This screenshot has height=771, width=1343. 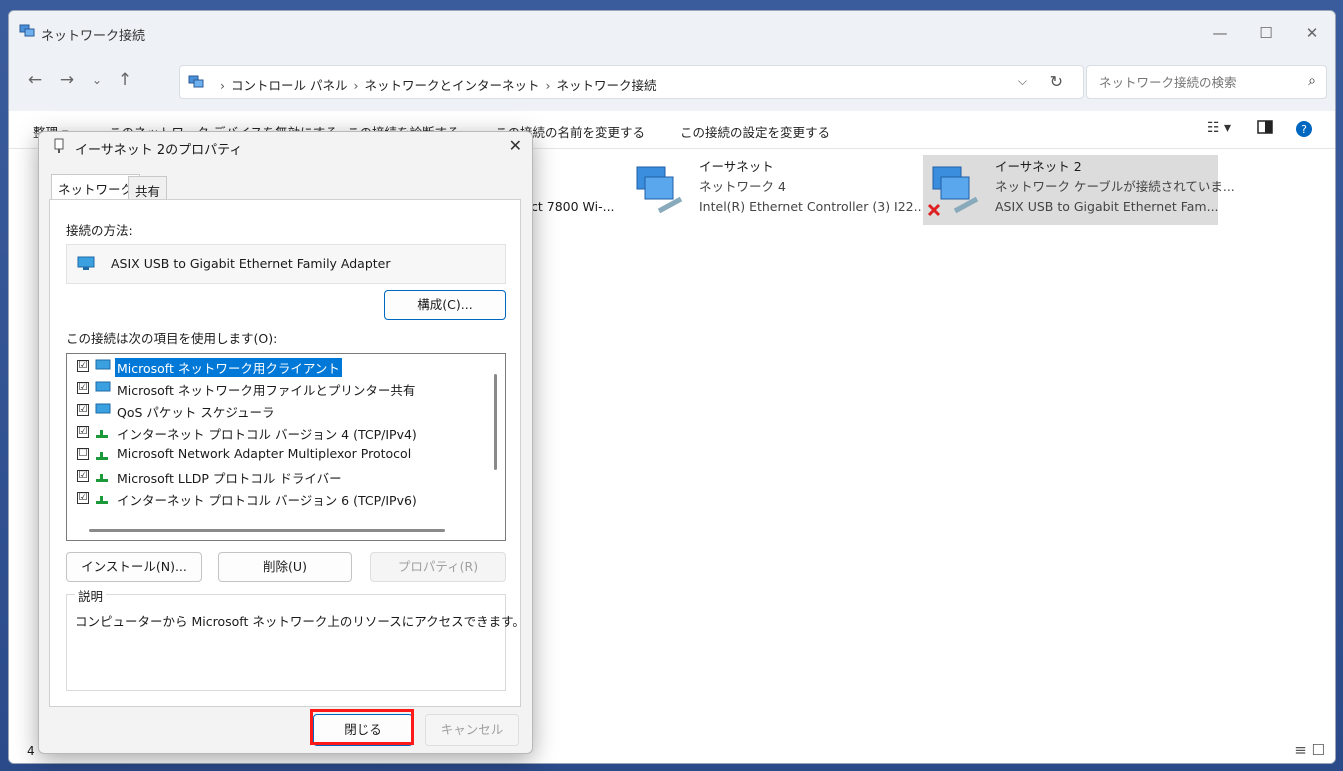 I want to click on cancel-button: キャンセル, so click(x=472, y=730).